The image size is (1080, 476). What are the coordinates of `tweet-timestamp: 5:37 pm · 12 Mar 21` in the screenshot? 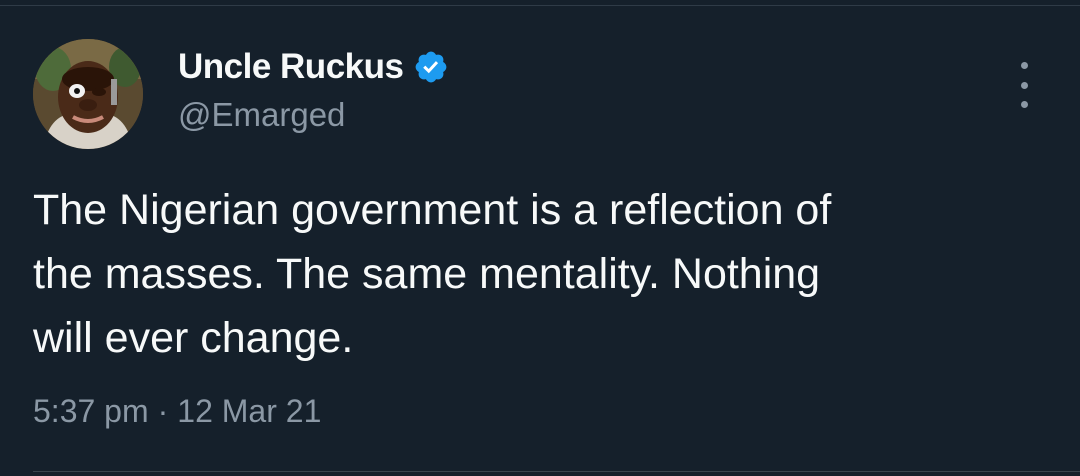 It's located at (177, 411).